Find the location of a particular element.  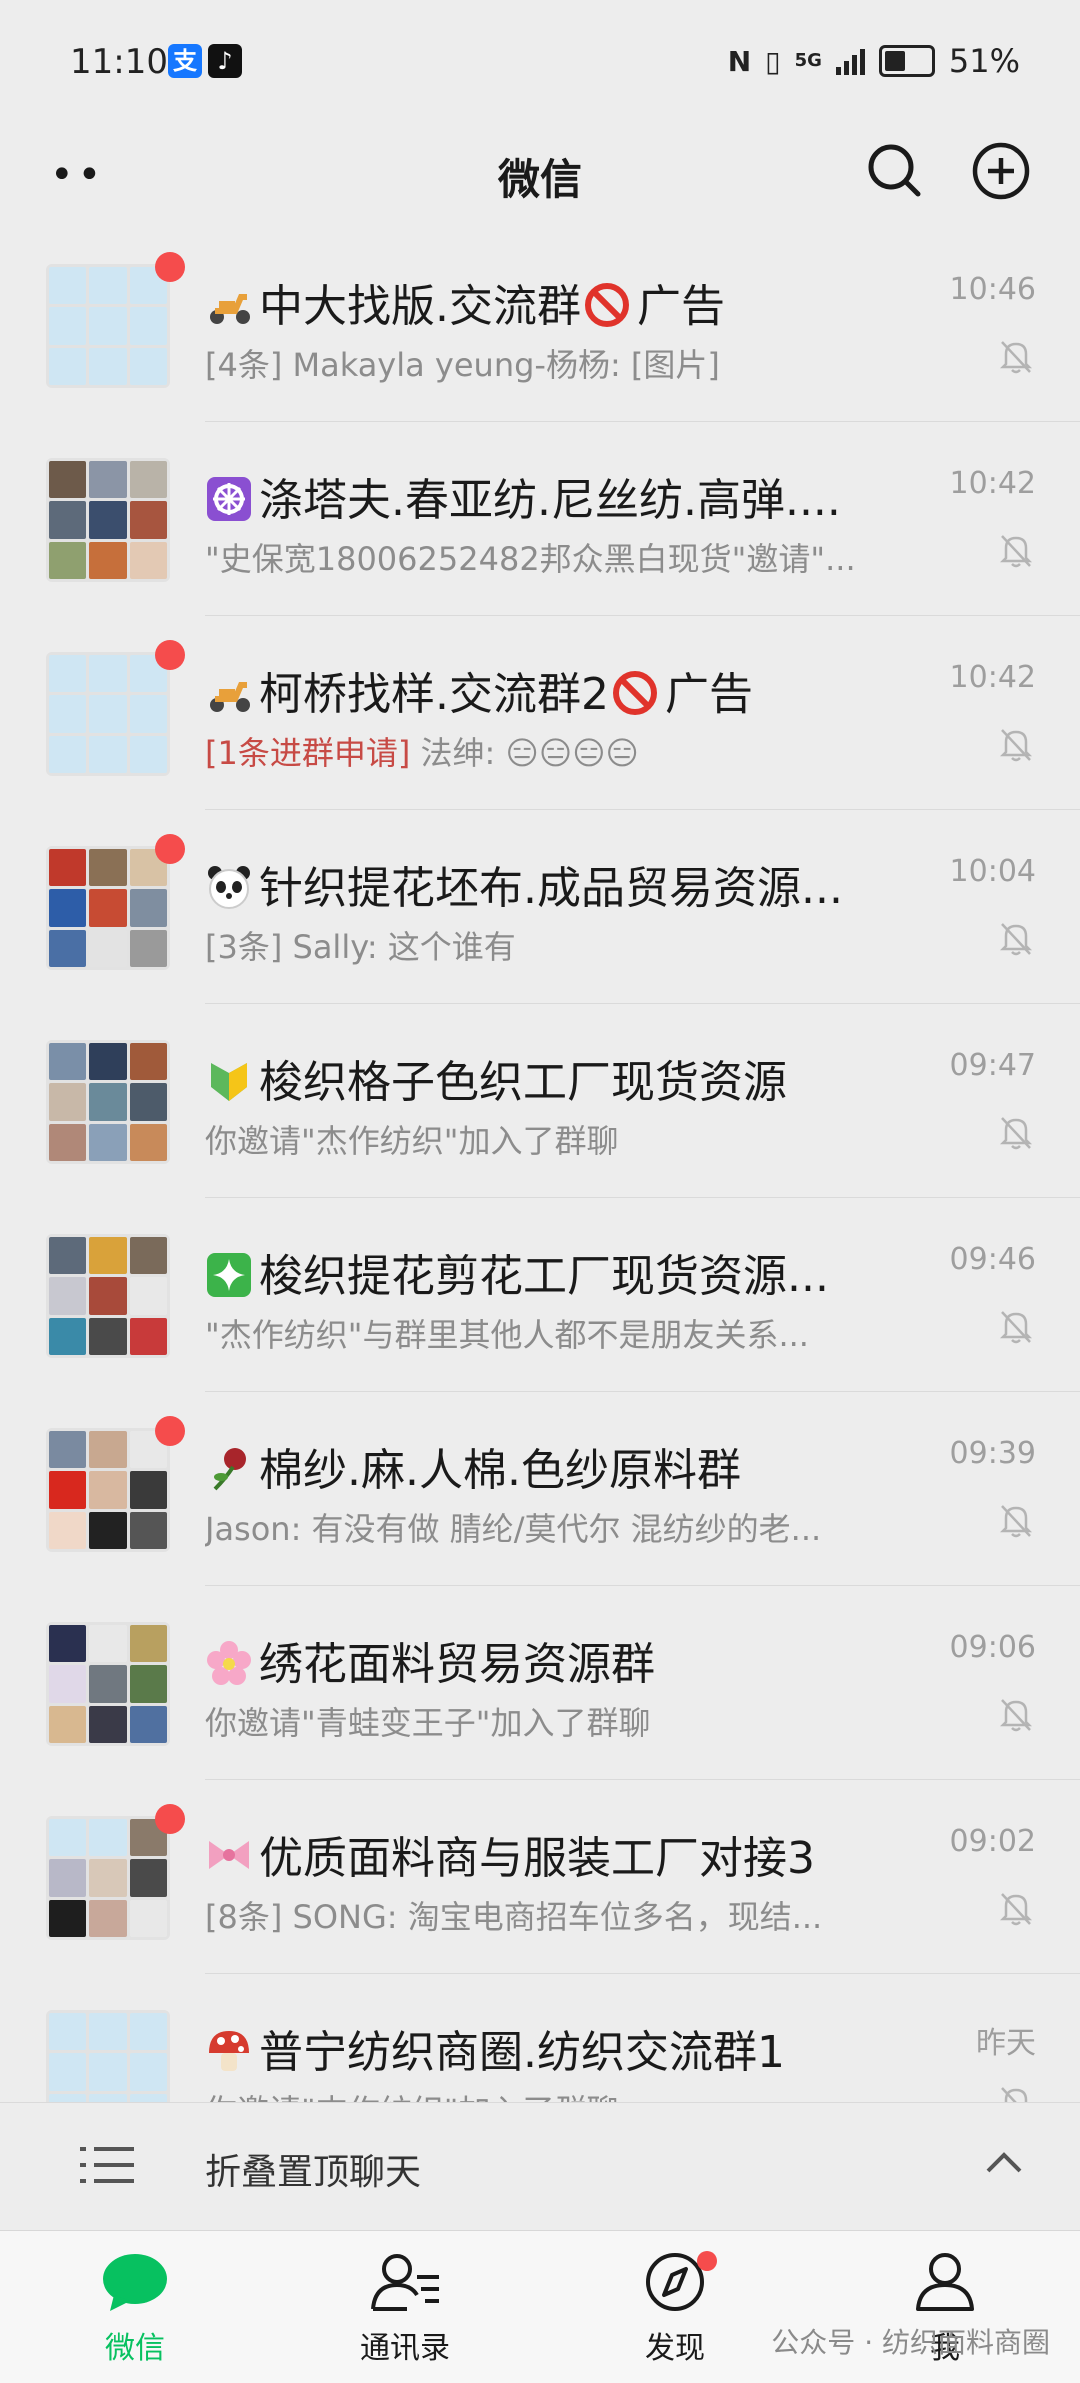

bottom-nav: 微信 通讯录 发现 我 公众号 · 纺织面料商圈 is located at coordinates (540, 2306).